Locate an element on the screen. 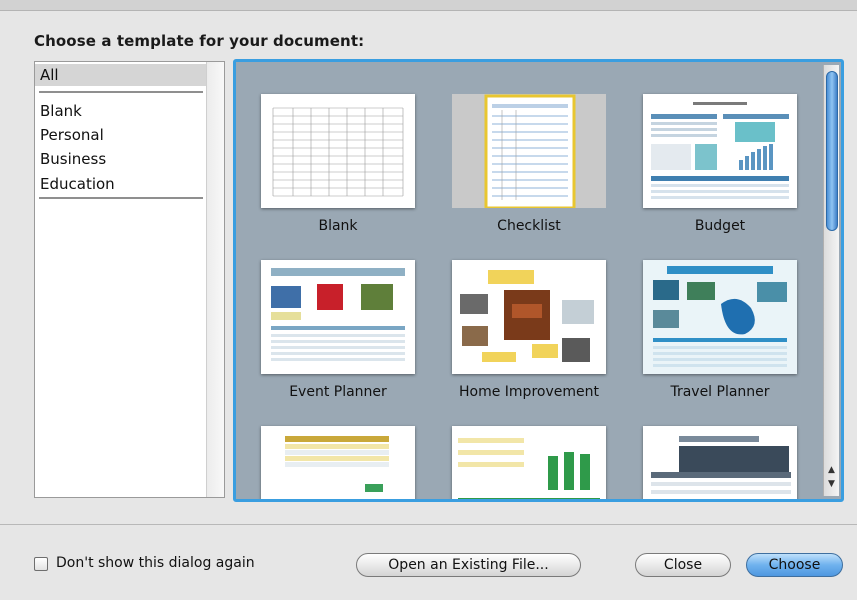  sidebar-item-education: Education is located at coordinates (77, 184).